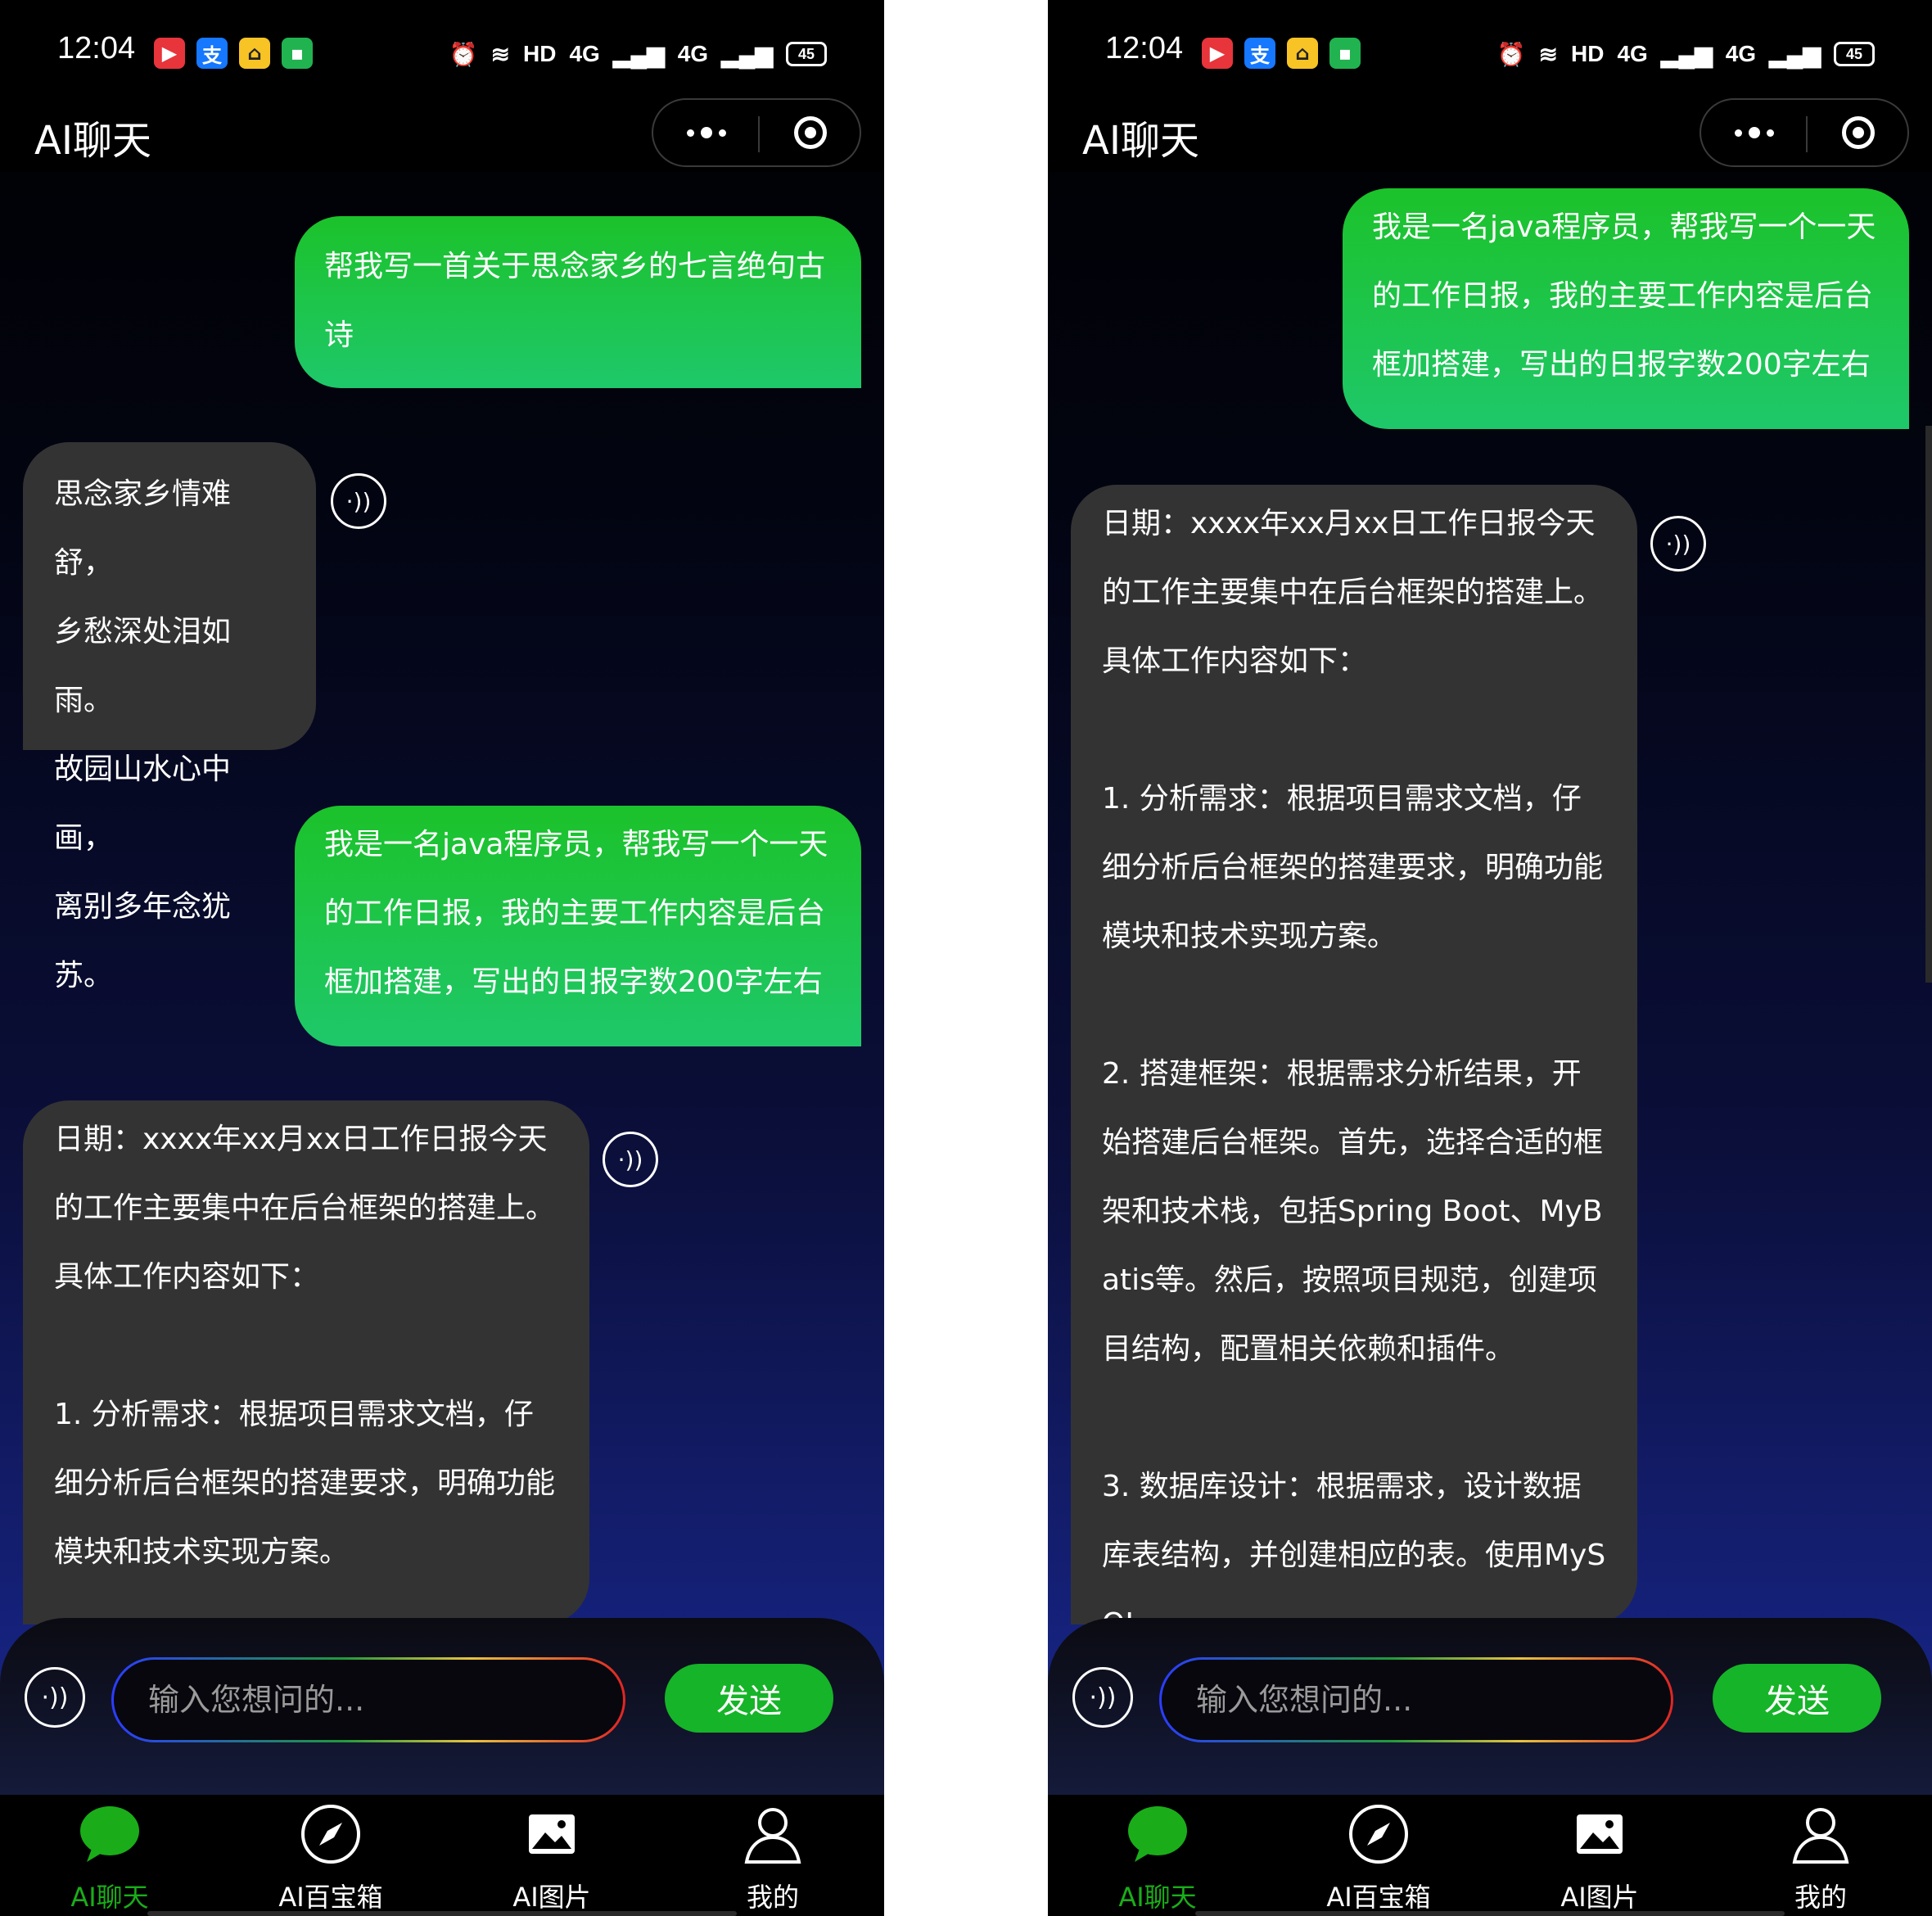 The height and width of the screenshot is (1916, 1932). Describe the element at coordinates (1928, 704) in the screenshot. I see `scrollbar` at that location.